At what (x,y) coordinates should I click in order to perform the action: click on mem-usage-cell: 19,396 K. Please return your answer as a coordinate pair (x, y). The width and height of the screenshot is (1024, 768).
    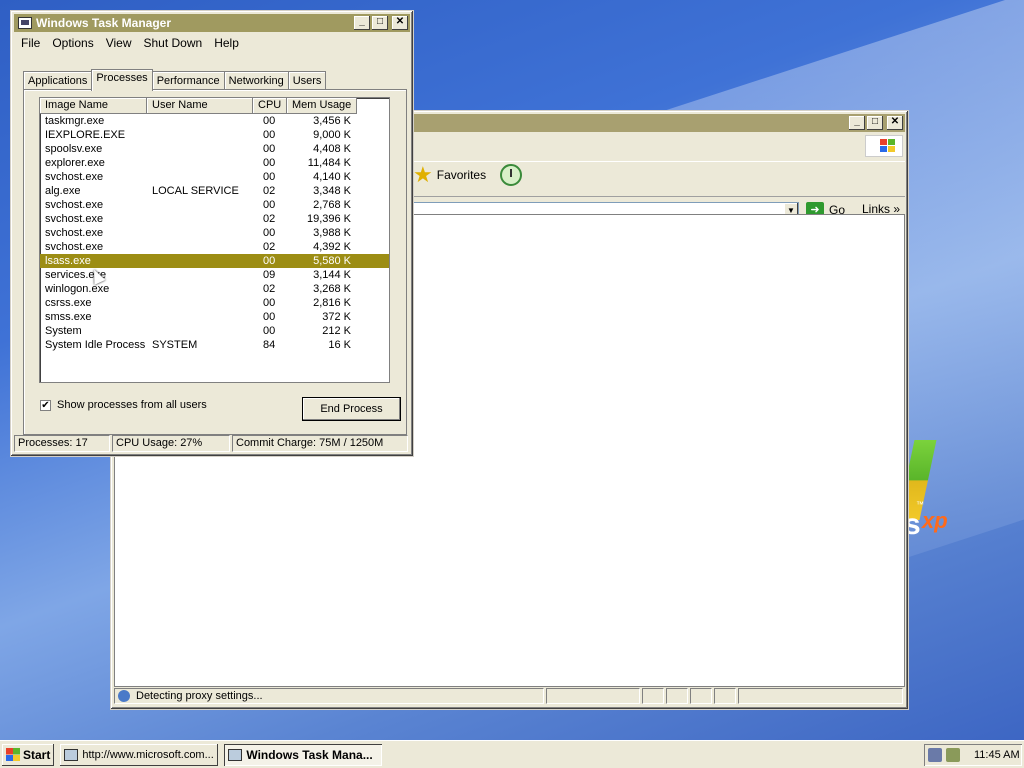
    Looking at the image, I should click on (328, 219).